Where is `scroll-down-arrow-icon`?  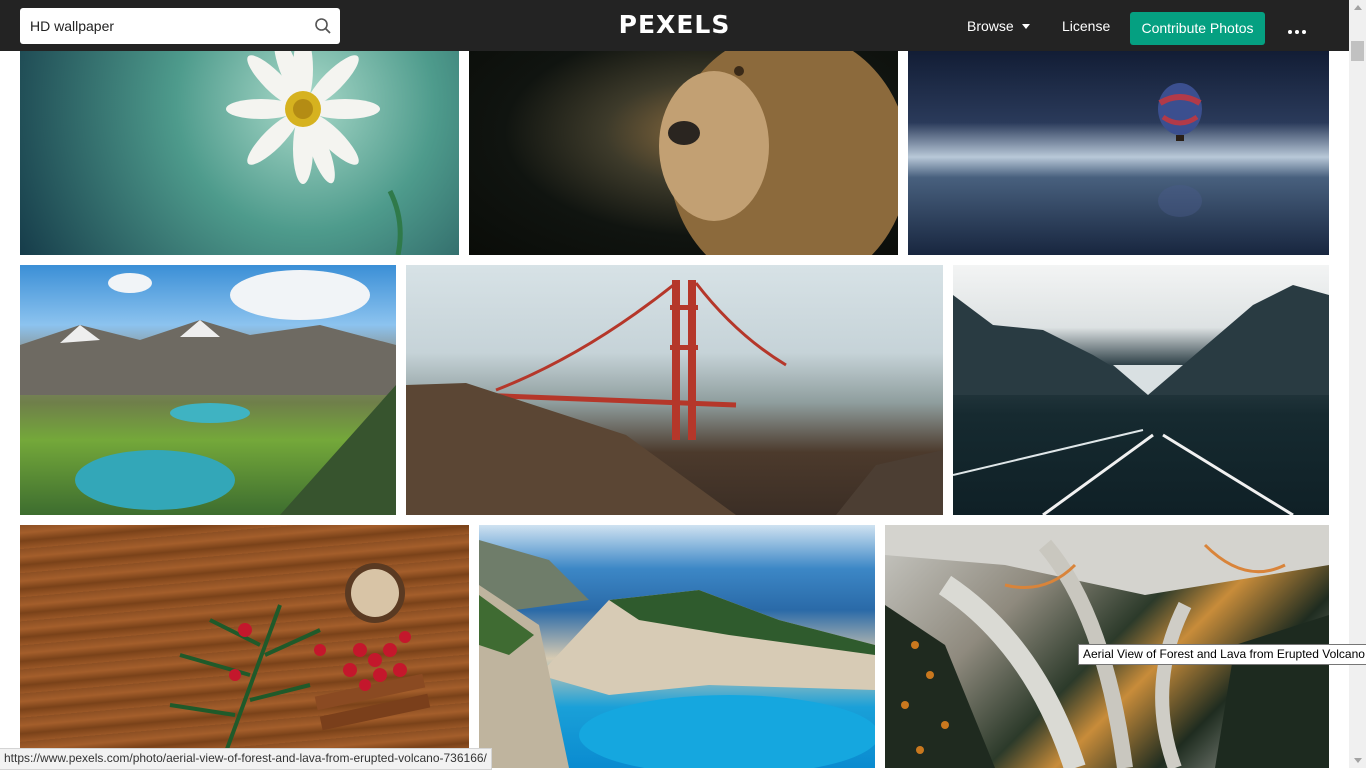
scroll-down-arrow-icon is located at coordinates (1358, 760).